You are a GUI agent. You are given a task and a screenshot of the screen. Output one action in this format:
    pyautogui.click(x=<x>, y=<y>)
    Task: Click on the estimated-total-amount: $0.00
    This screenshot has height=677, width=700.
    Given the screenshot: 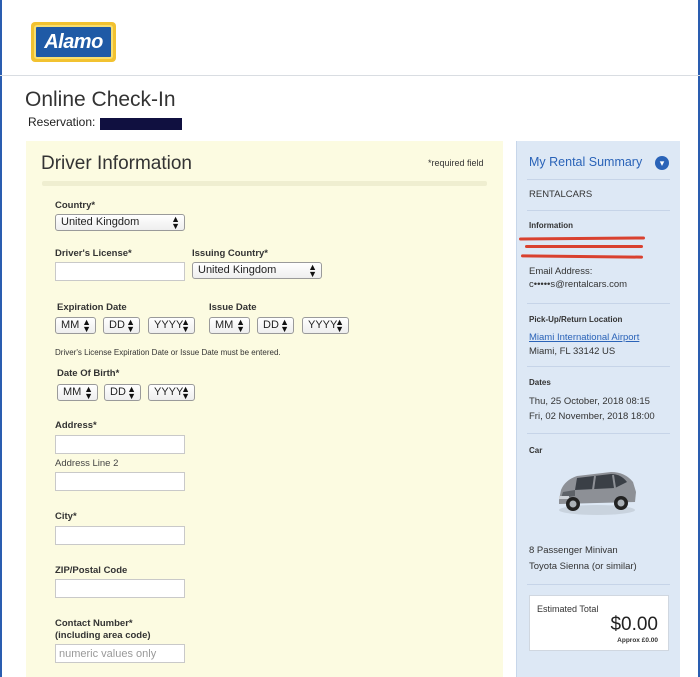 What is the action you would take?
    pyautogui.click(x=634, y=624)
    